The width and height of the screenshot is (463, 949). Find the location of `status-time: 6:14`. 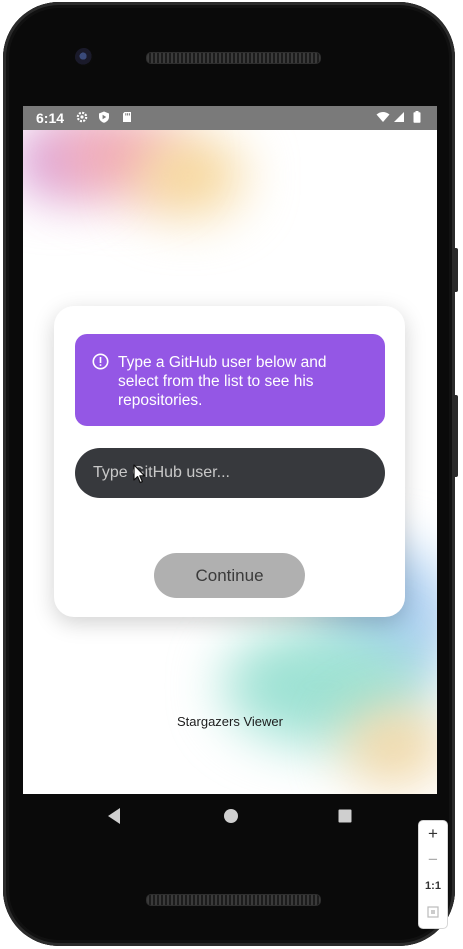

status-time: 6:14 is located at coordinates (50, 118).